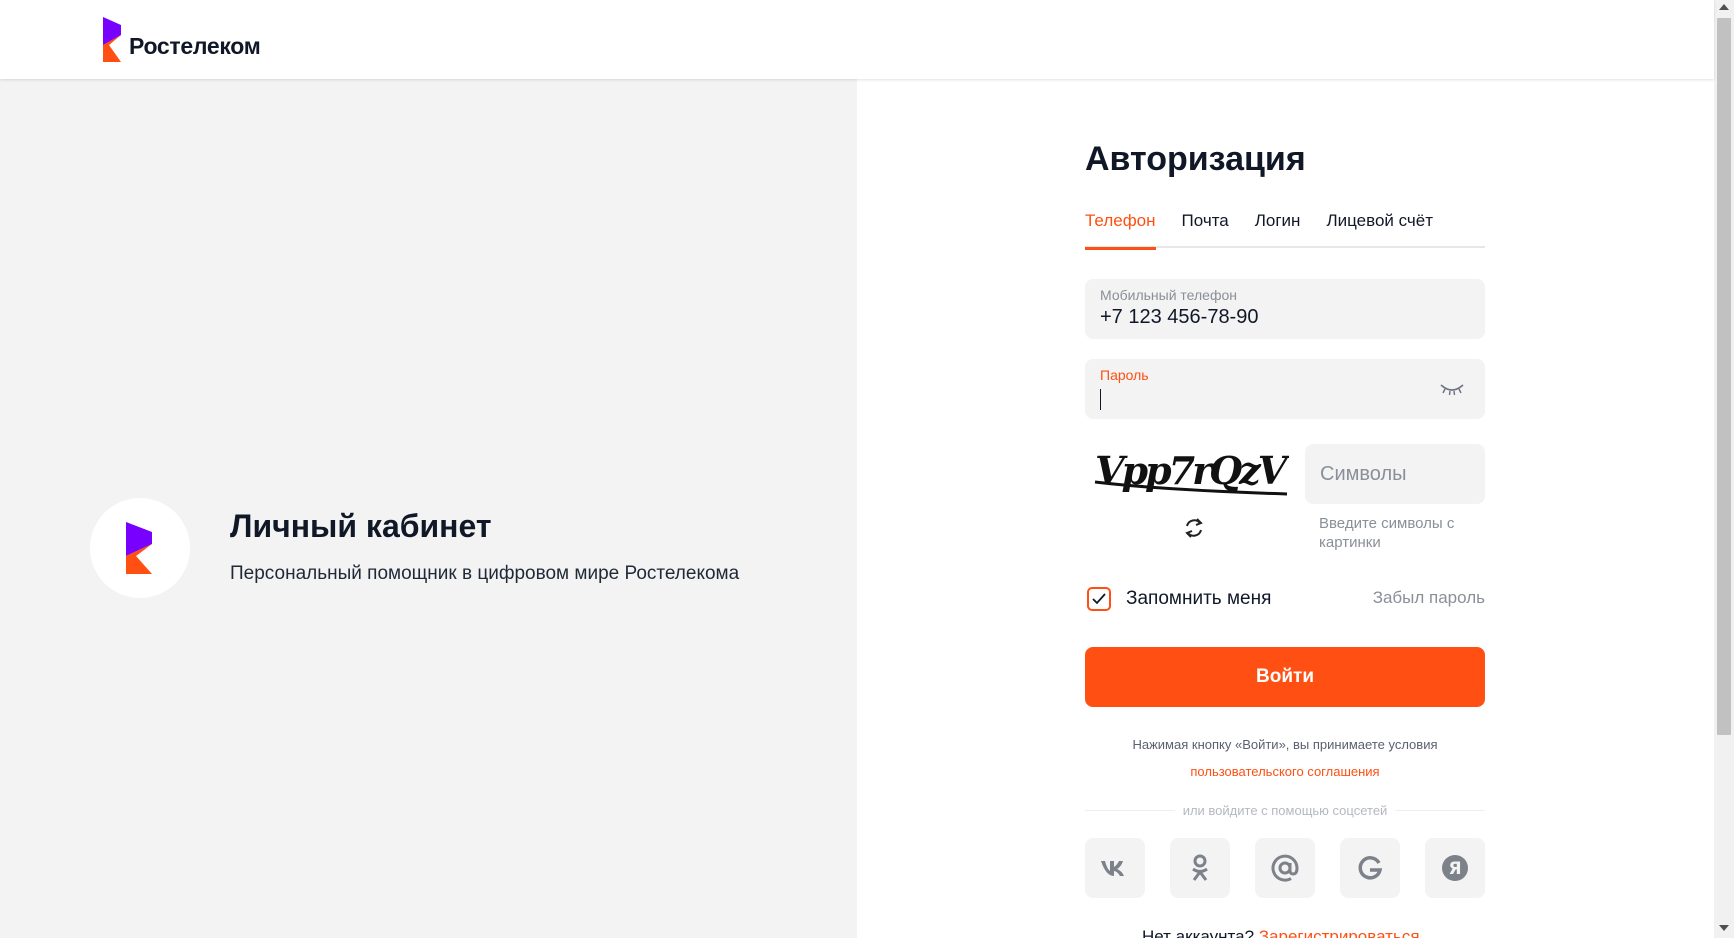 The height and width of the screenshot is (938, 1734). I want to click on tab-login: Логин, so click(1278, 228).